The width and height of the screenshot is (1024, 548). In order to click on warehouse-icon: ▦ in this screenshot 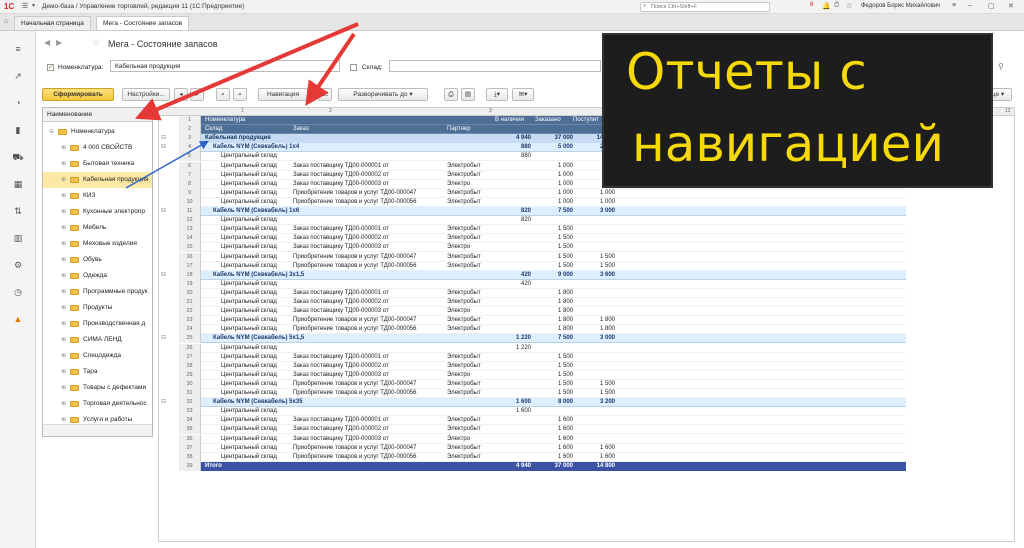, I will do `click(18, 184)`.